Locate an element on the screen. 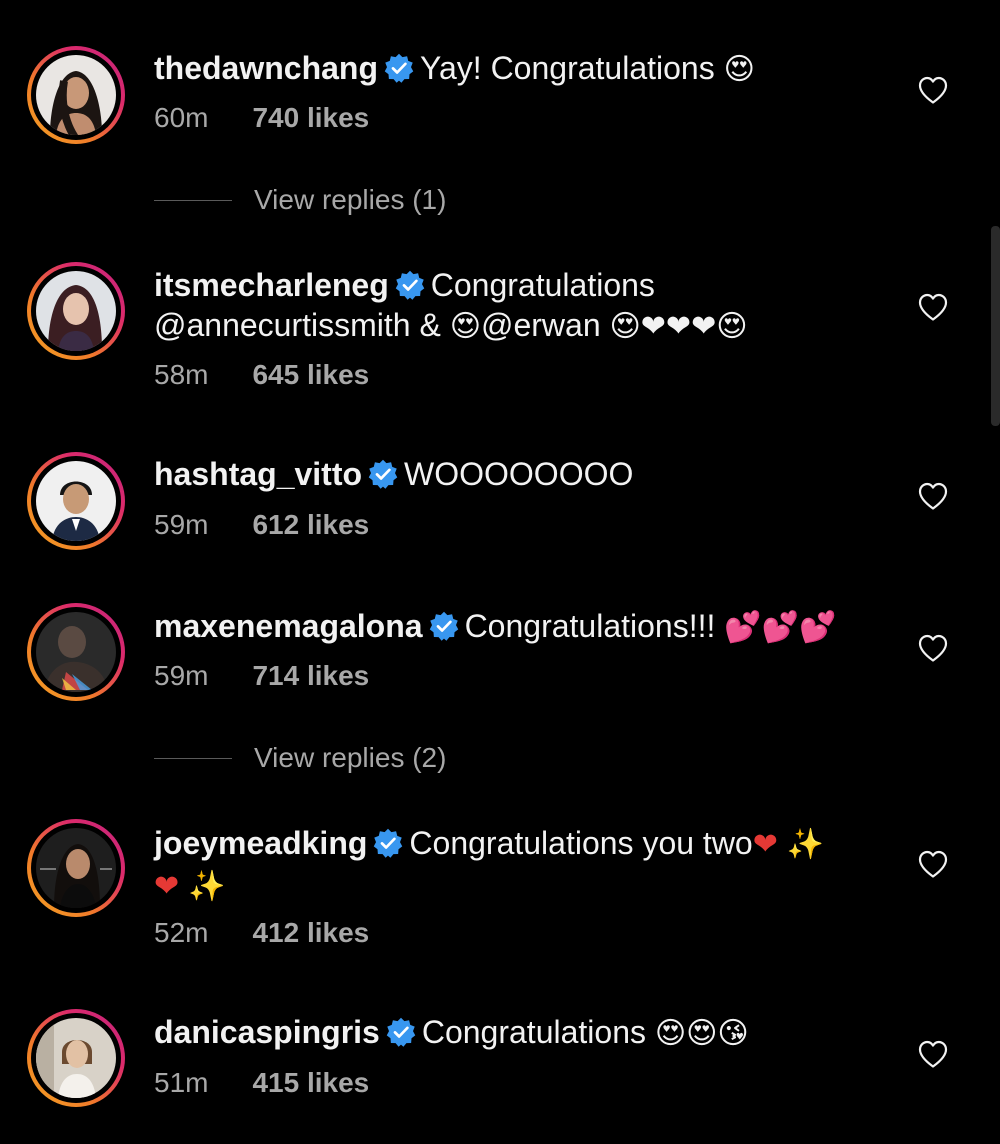 The height and width of the screenshot is (1144, 1000). mention-link: @annecurtissmith & is located at coordinates (302, 325).